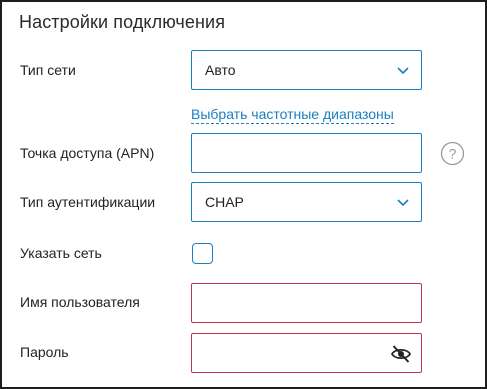 The image size is (487, 389). I want to click on section-title: Настройки подключения, so click(122, 22).